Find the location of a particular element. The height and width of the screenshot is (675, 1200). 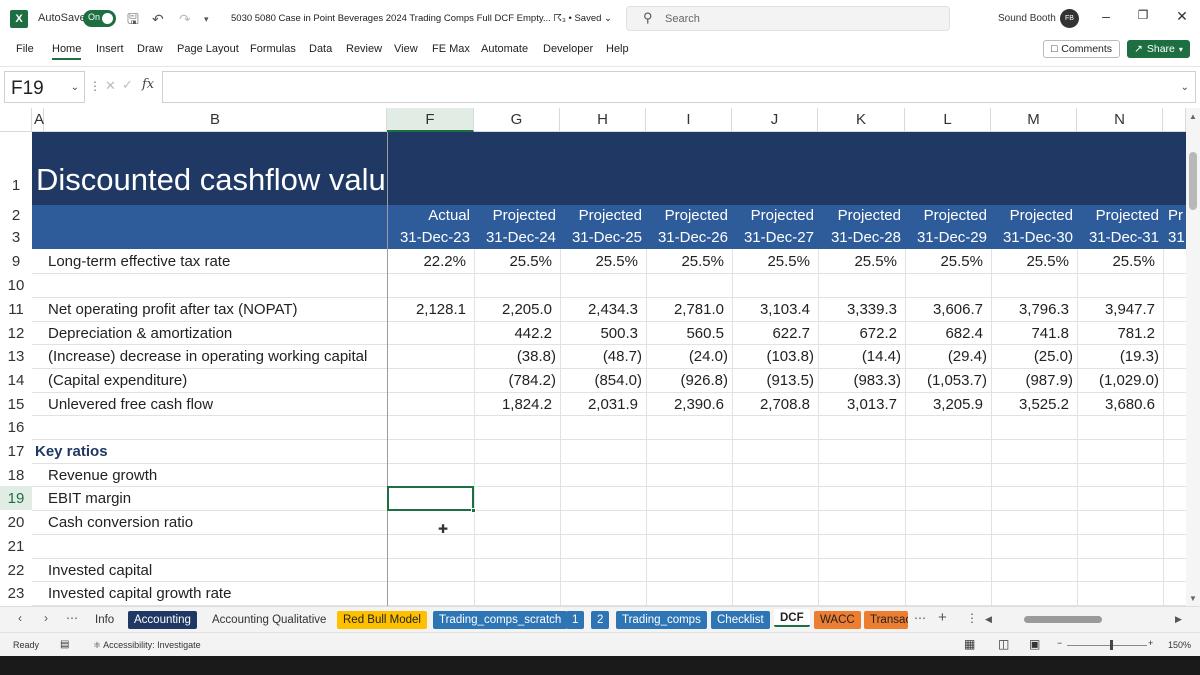

column-header-f: F is located at coordinates (430, 120).